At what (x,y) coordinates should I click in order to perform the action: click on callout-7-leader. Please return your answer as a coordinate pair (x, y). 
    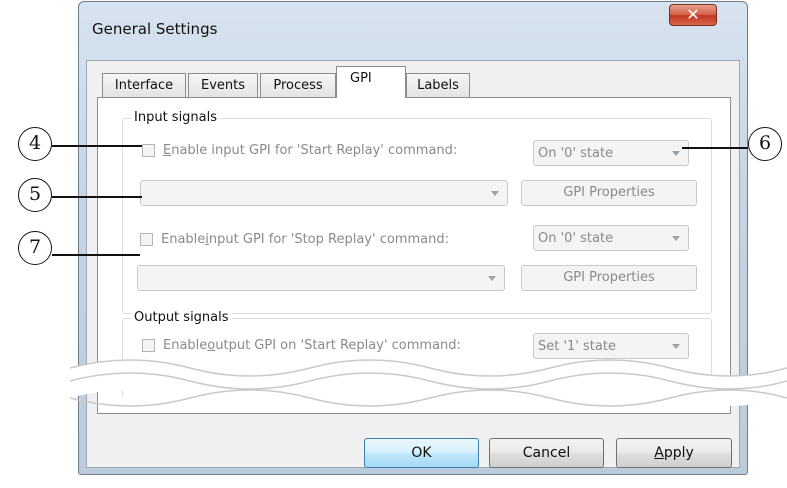
    Looking at the image, I should click on (96, 255).